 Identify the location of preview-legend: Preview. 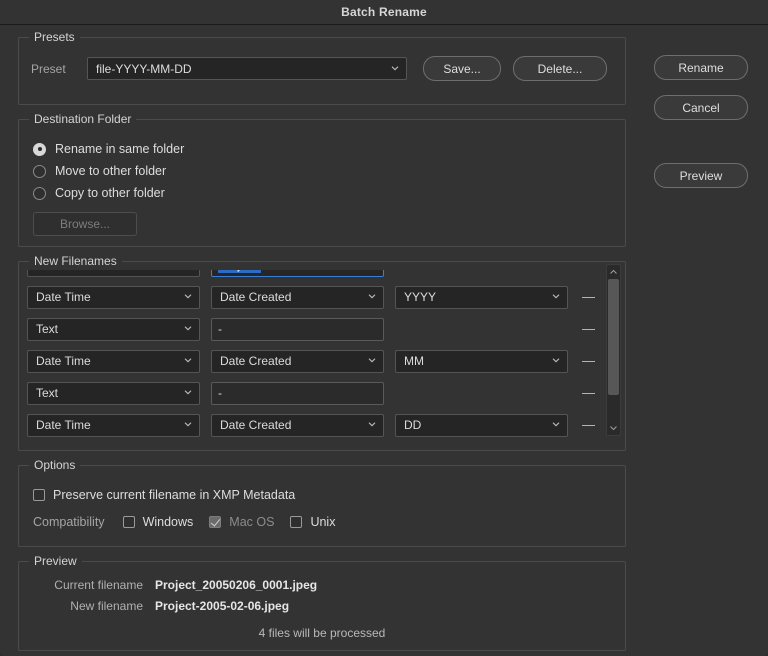
(55, 561).